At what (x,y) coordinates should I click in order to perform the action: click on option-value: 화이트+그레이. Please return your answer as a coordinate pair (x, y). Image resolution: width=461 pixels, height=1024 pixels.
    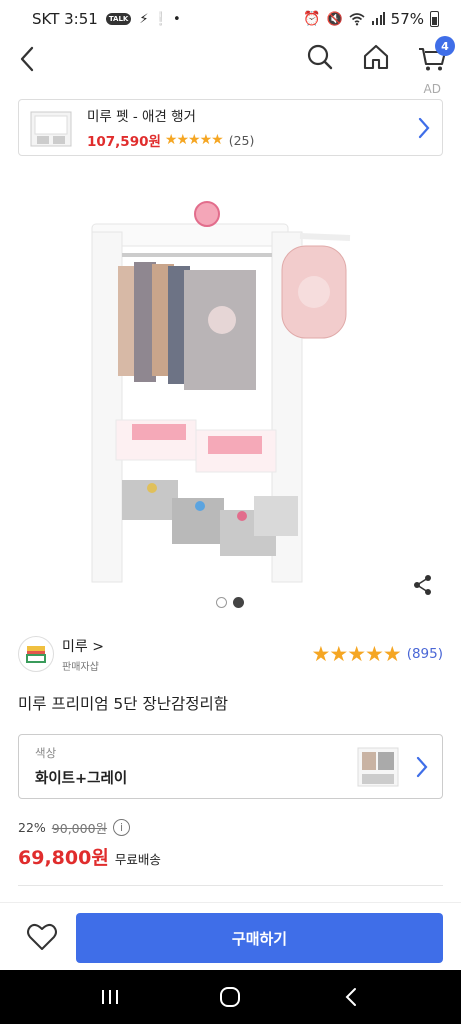
    Looking at the image, I should click on (81, 779).